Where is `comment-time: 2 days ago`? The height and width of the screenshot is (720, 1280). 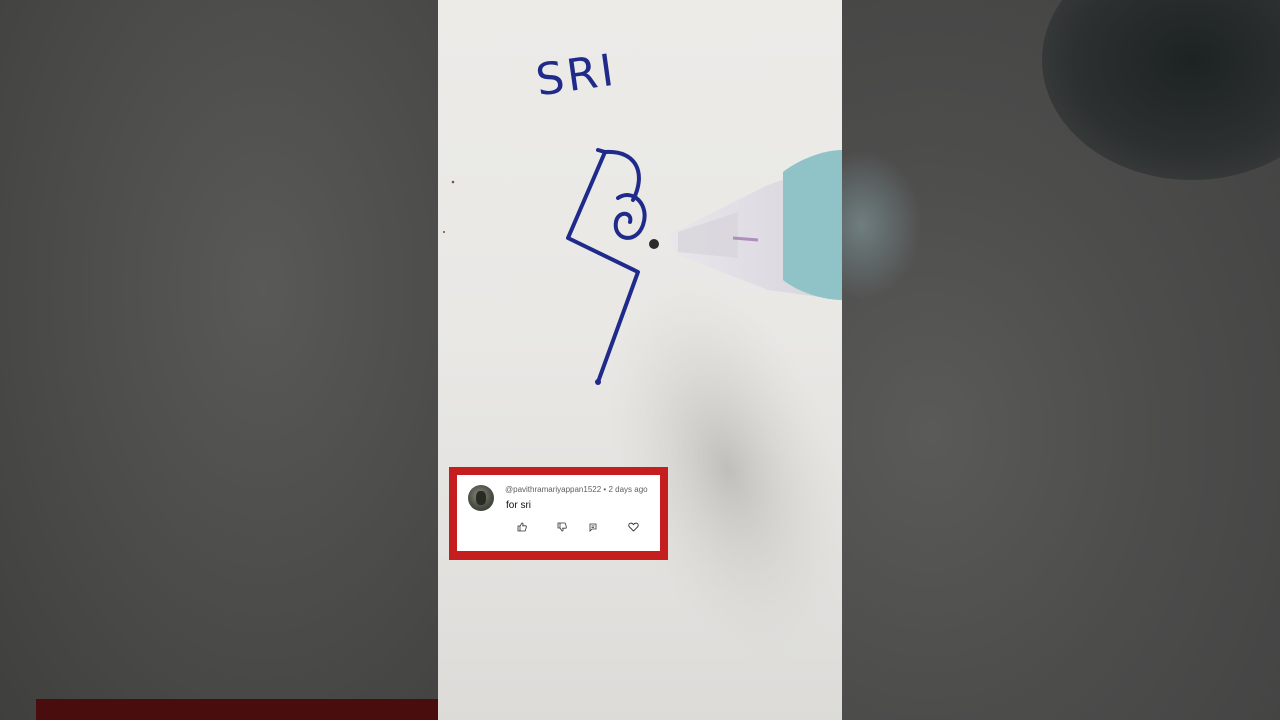 comment-time: 2 days ago is located at coordinates (628, 489).